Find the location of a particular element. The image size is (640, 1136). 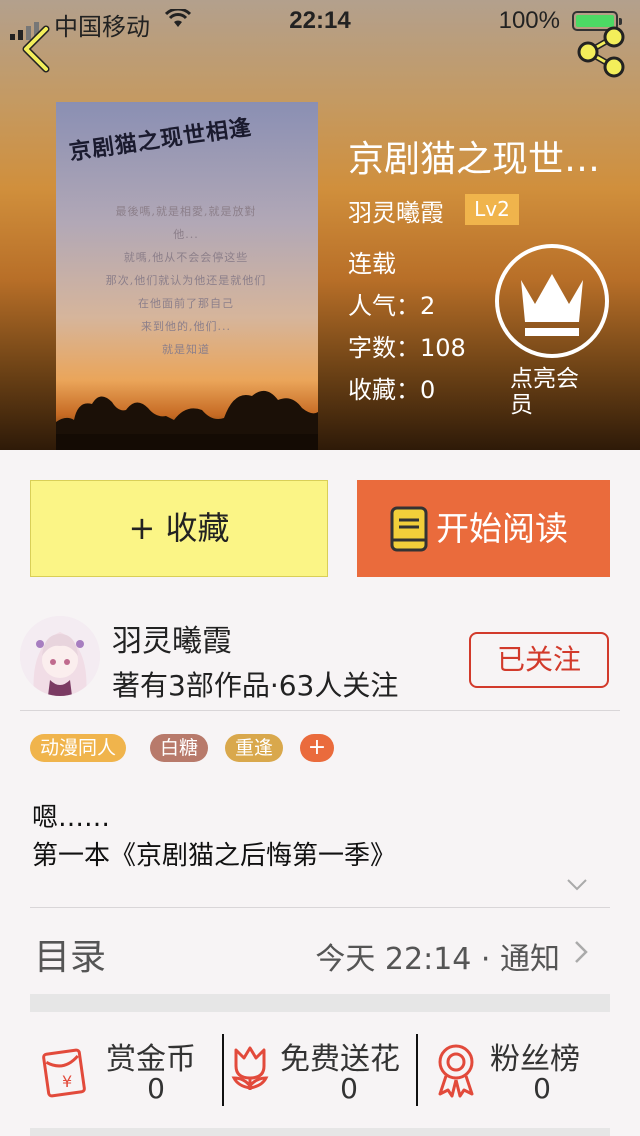

tag-anime: 动漫同人 is located at coordinates (78, 748).